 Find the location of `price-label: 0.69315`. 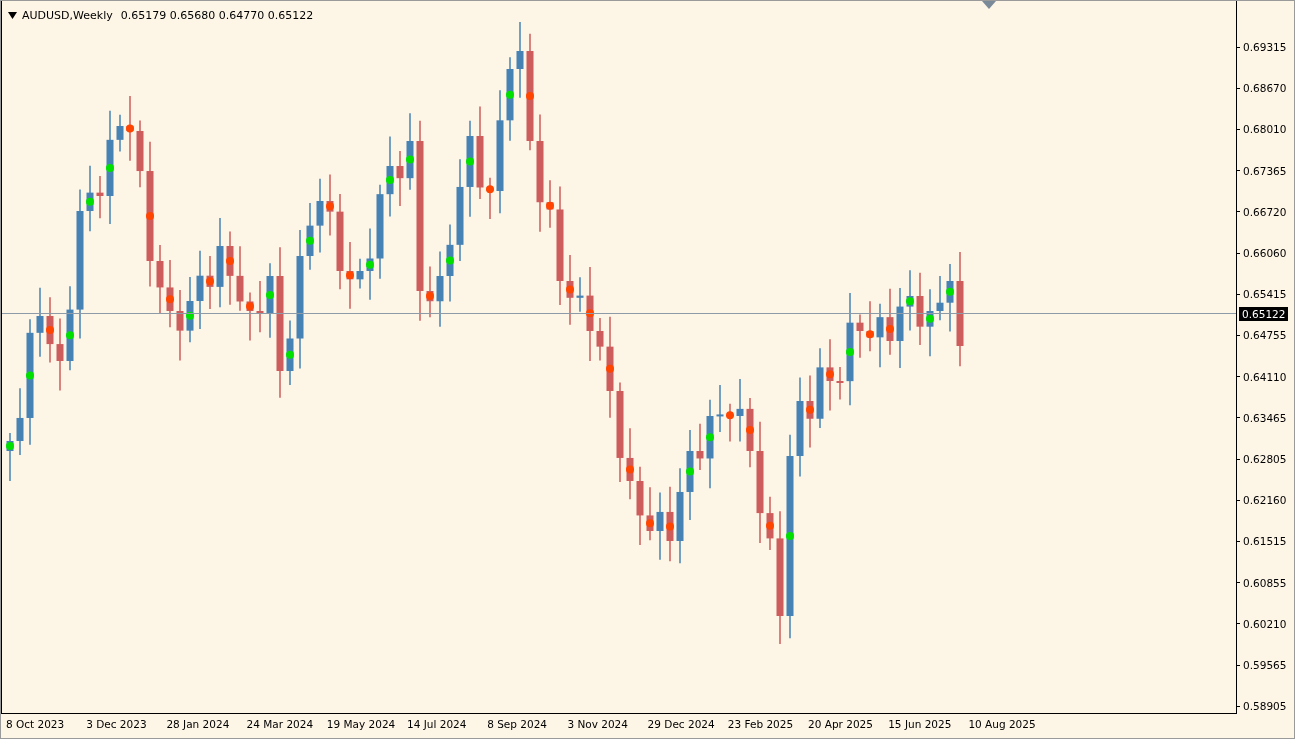

price-label: 0.69315 is located at coordinates (1265, 47).